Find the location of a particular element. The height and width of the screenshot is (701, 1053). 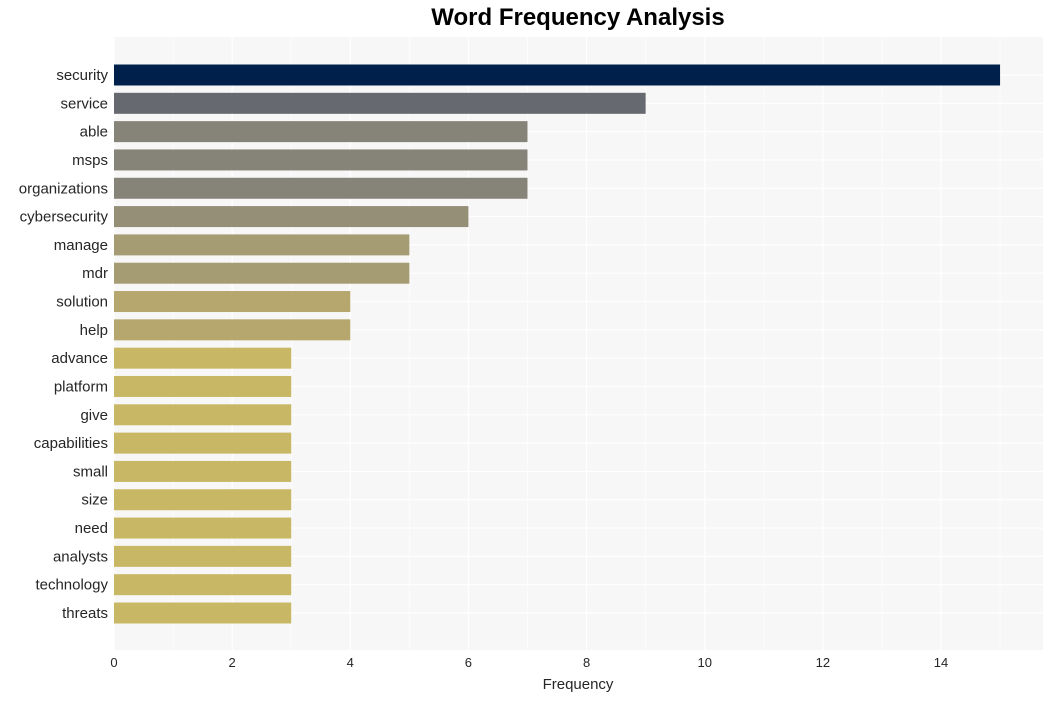

y-label-small: small is located at coordinates (90, 471).